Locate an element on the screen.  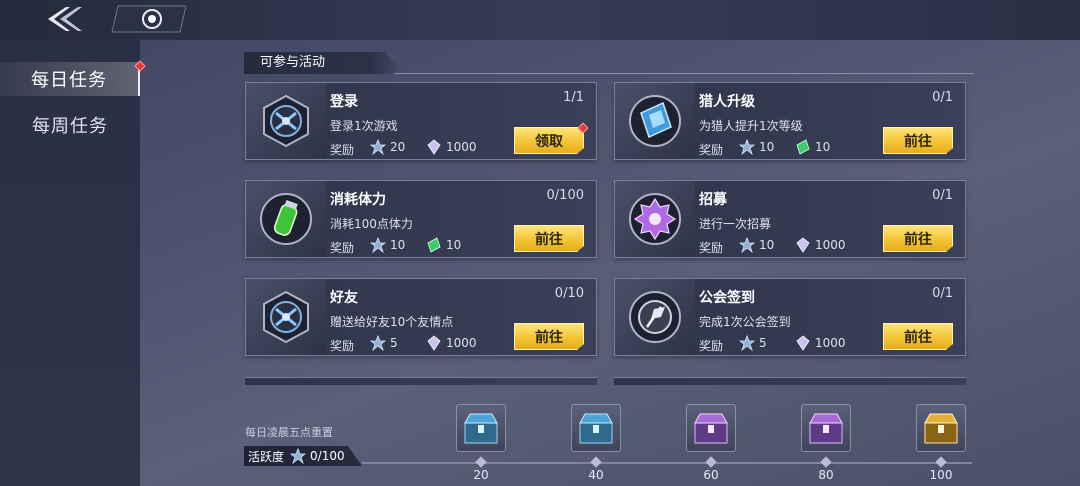
milestone-chest: 80 is located at coordinates (826, 445).